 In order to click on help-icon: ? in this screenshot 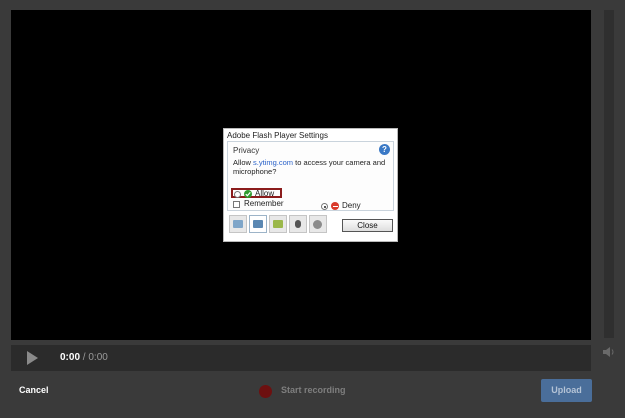, I will do `click(384, 149)`.